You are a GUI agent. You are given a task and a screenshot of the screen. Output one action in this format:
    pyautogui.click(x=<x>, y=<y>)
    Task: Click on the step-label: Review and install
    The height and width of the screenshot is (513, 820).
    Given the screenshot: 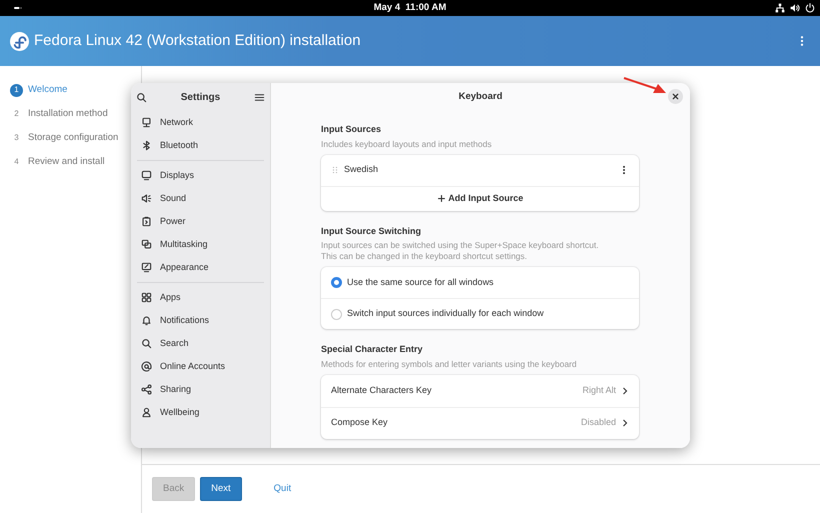 What is the action you would take?
    pyautogui.click(x=66, y=161)
    